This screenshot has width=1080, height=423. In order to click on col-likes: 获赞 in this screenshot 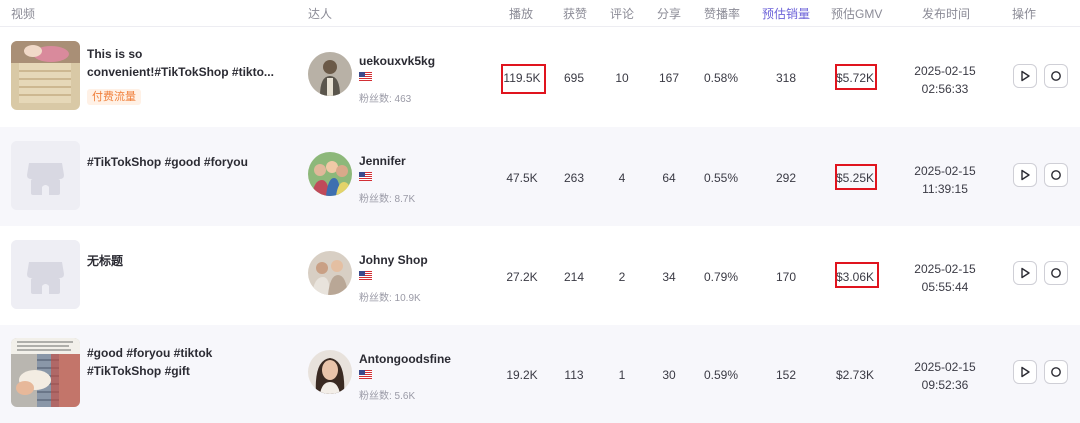, I will do `click(575, 13)`.